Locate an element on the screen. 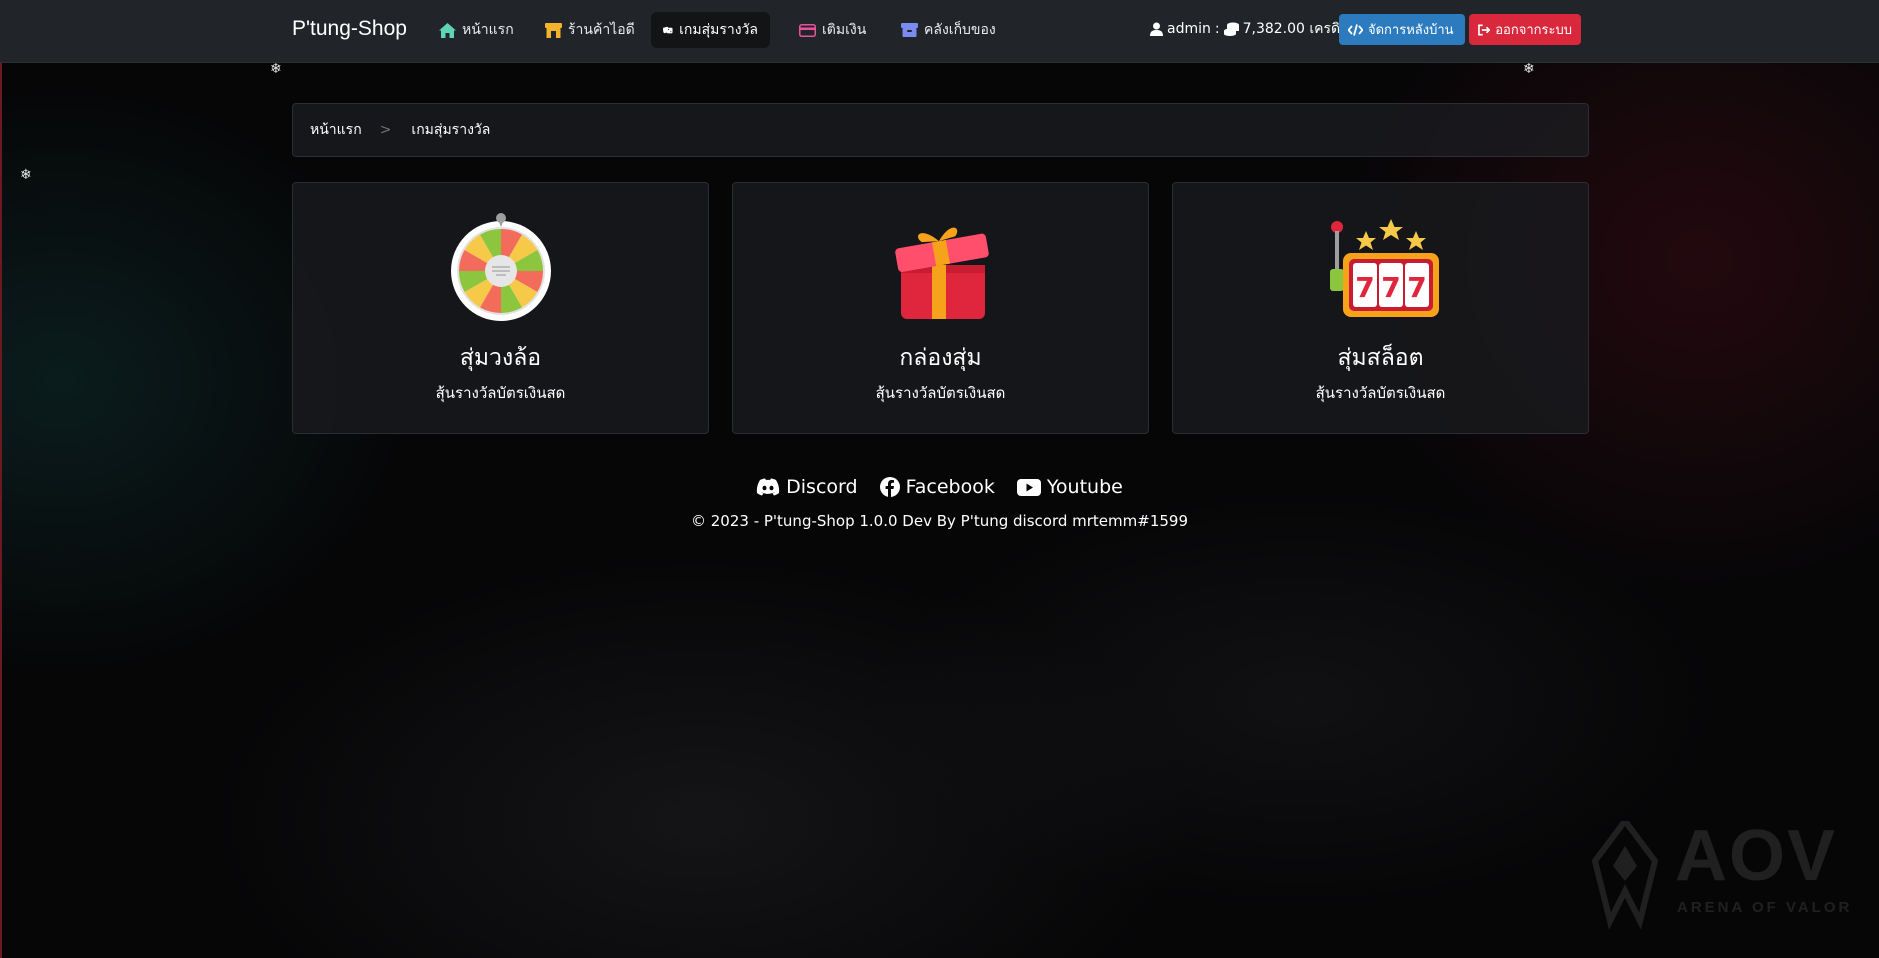 Image resolution: width=1879 pixels, height=958 pixels. nav-item-inventory: คลังเก็บของ is located at coordinates (948, 30).